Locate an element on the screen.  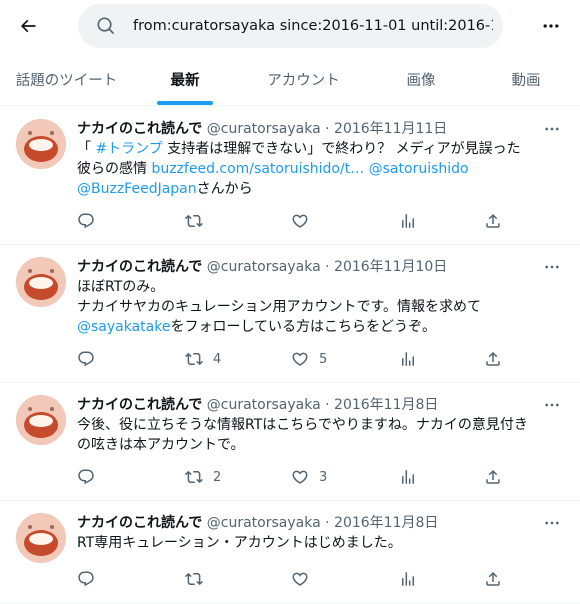
tweet-text-segment: 彼らの感情 is located at coordinates (114, 169).